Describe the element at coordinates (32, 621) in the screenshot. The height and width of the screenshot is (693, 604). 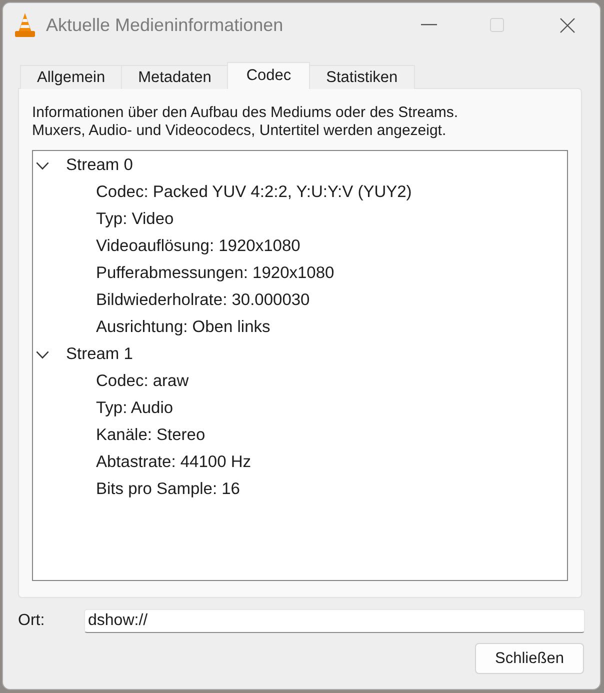
I see `location-label: Ort:` at that location.